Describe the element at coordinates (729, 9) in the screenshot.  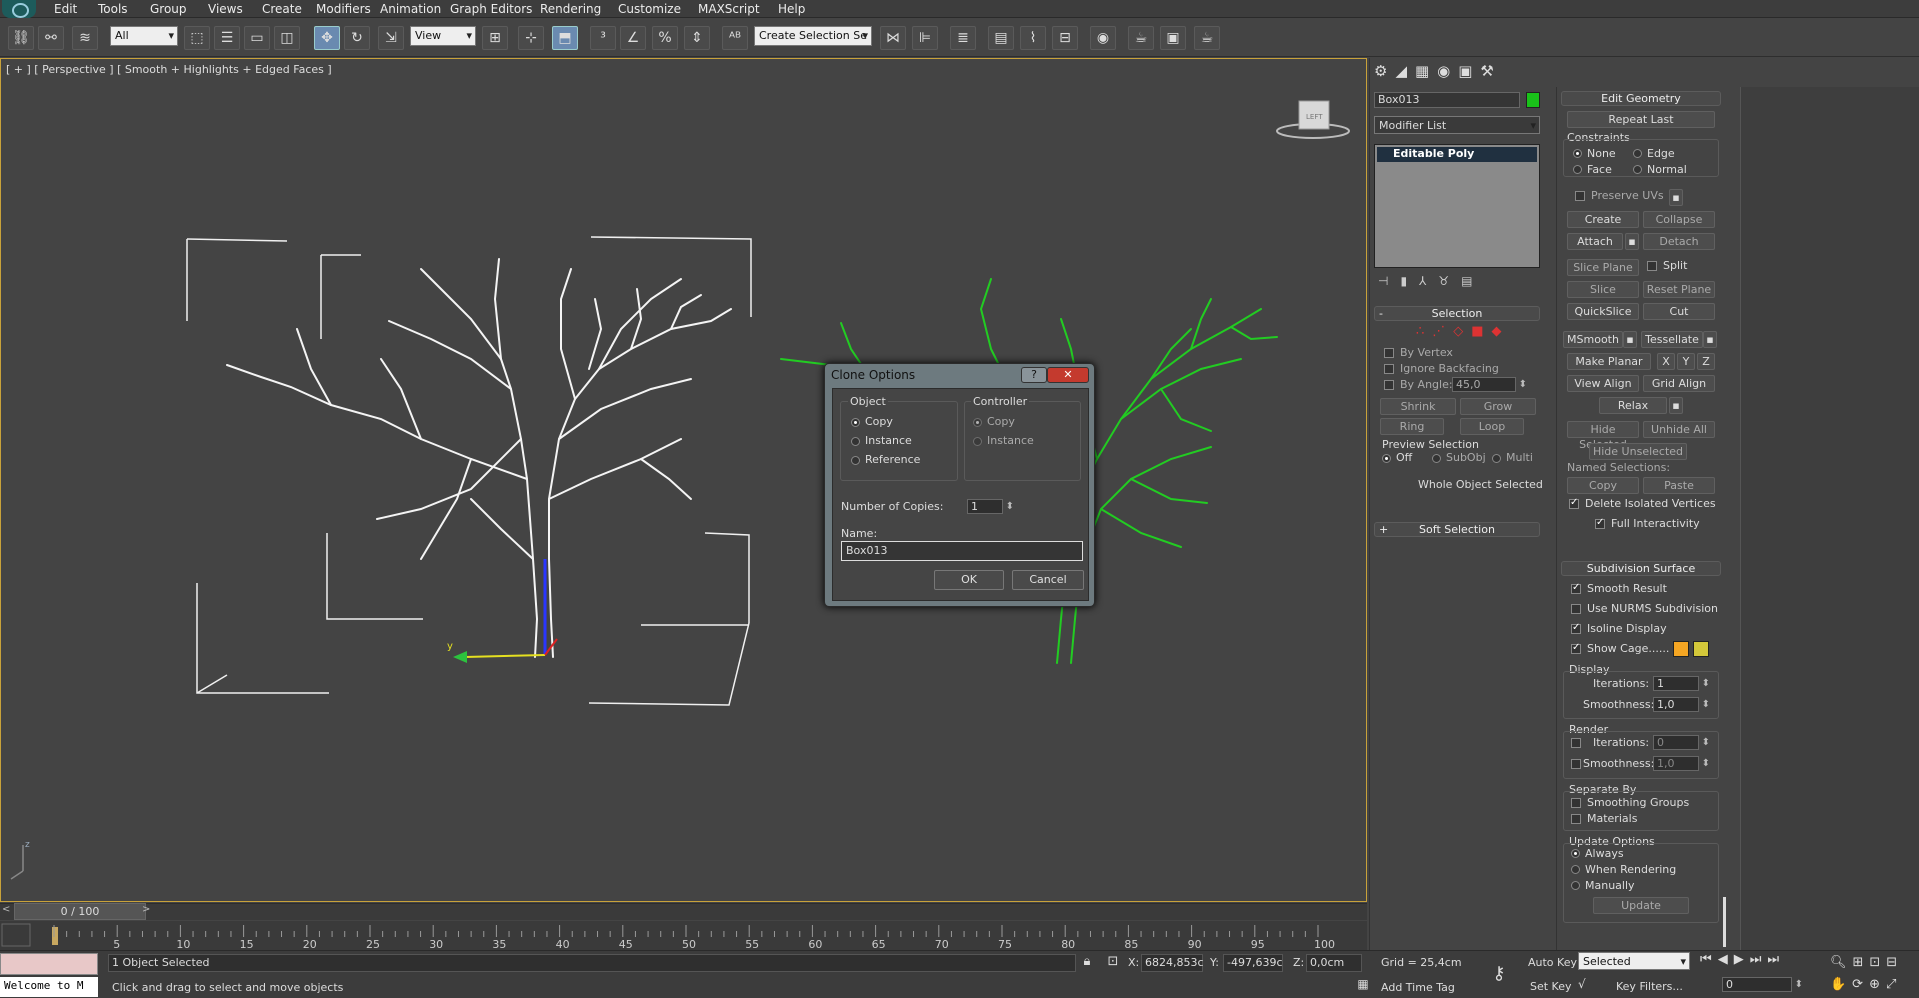
I see `menu-maxscript: MAXScript` at that location.